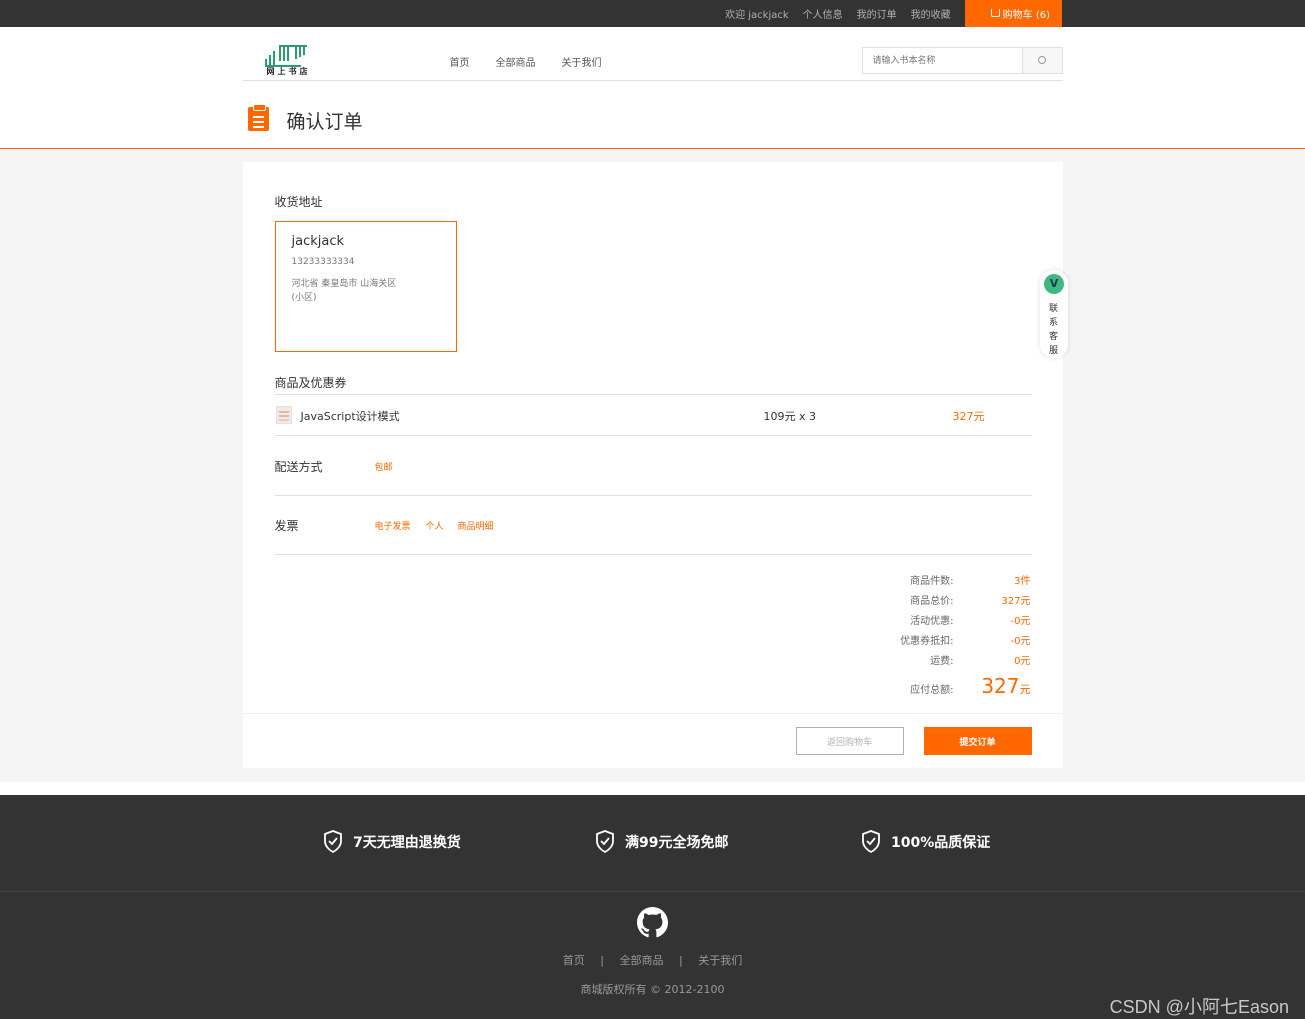 The image size is (1305, 1019). Describe the element at coordinates (931, 13) in the screenshot. I see `my-favorites-link: 我的收藏` at that location.